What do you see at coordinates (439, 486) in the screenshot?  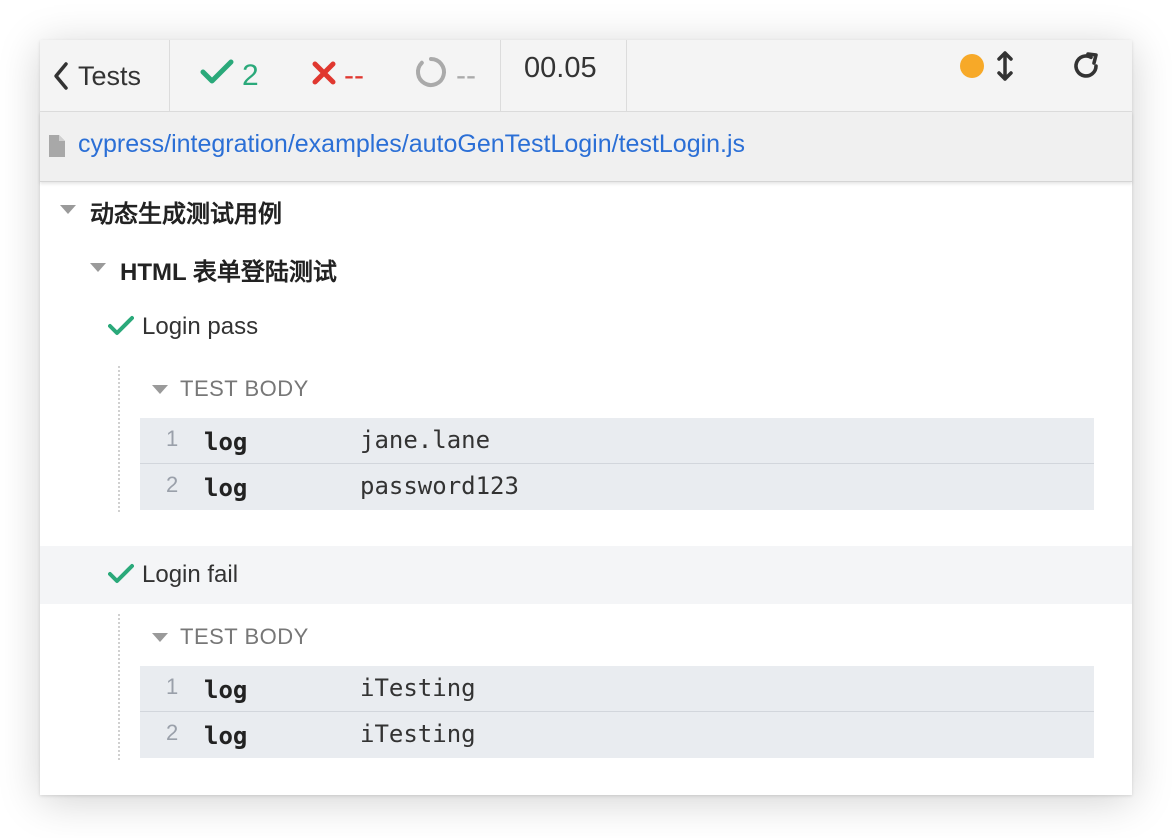 I see `command-message: password123` at bounding box center [439, 486].